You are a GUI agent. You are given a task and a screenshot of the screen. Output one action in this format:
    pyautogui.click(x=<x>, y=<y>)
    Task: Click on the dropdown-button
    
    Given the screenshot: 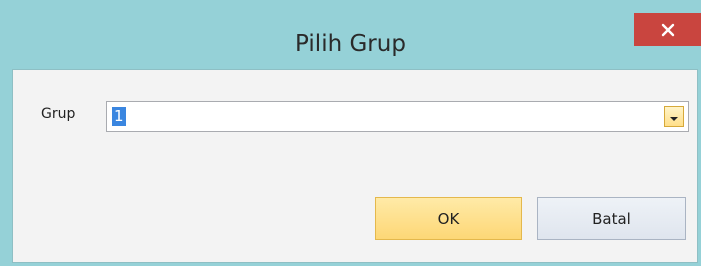 What is the action you would take?
    pyautogui.click(x=674, y=116)
    